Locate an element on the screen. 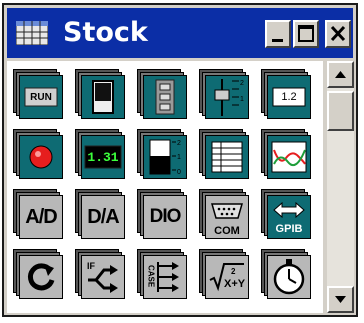  numeric-value: 1.2 is located at coordinates (289, 97).